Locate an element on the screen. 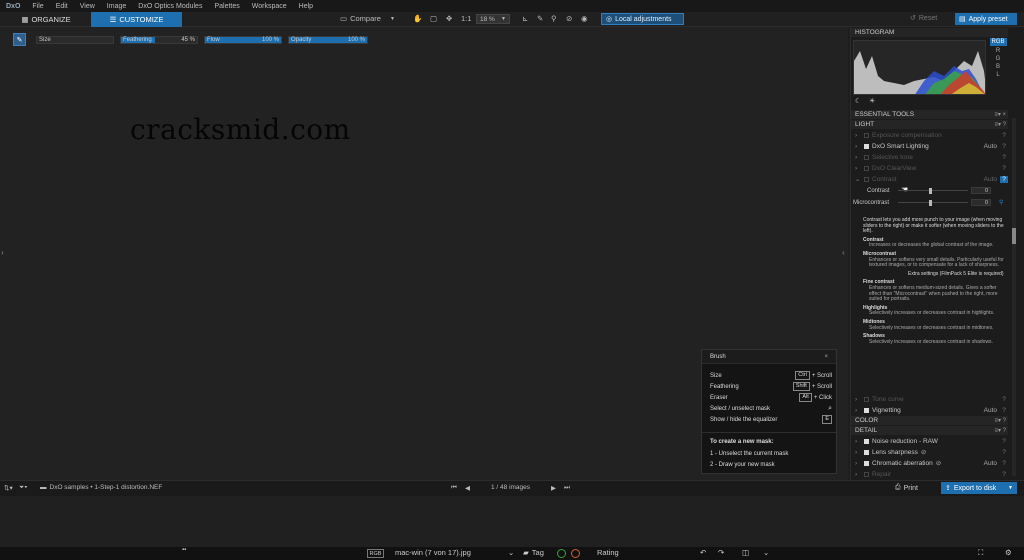 The width and height of the screenshot is (1024, 560). contrast-knob is located at coordinates (930, 191).